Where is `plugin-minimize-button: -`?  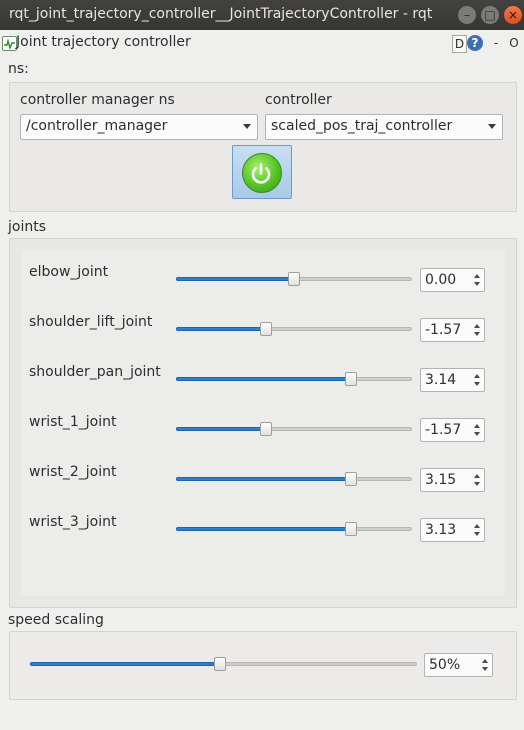
plugin-minimize-button: - is located at coordinates (496, 43).